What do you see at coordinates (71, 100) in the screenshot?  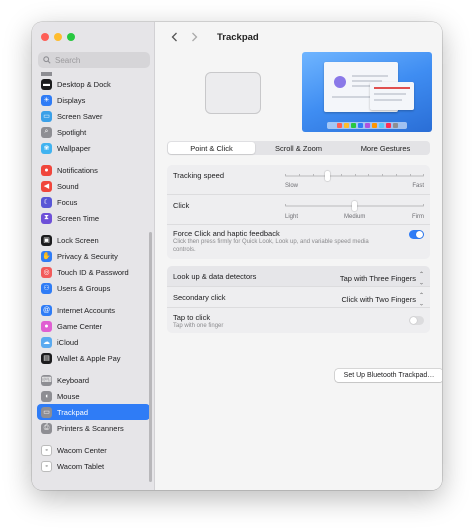 I see `sidebar-item-label: Displays` at bounding box center [71, 100].